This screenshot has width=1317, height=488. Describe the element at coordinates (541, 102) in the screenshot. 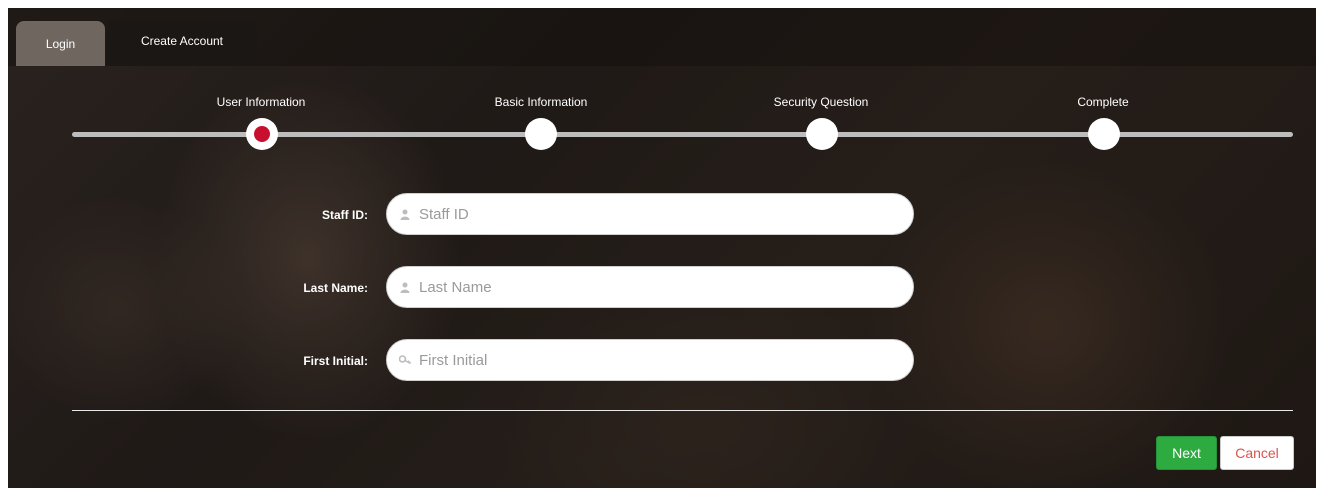

I see `step-label-basic-information: Basic Information` at that location.